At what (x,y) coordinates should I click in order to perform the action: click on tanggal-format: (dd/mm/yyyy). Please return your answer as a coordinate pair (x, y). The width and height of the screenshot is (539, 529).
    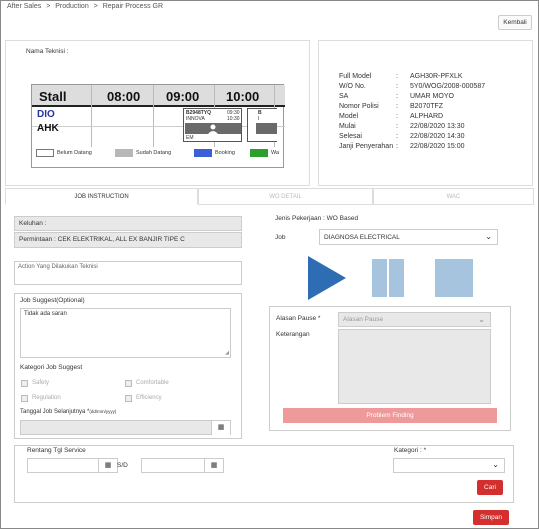
    Looking at the image, I should click on (103, 411).